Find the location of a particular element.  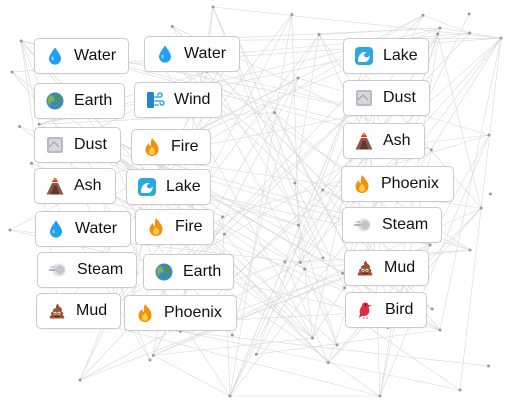

item-label: Wind is located at coordinates (192, 99).